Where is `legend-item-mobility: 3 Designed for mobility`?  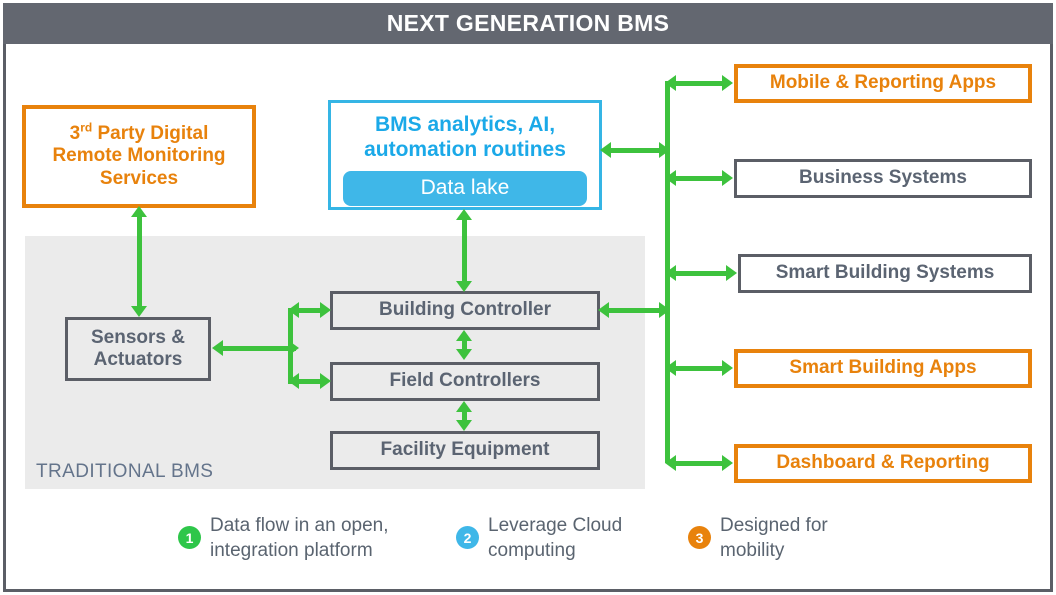 legend-item-mobility: 3 Designed for mobility is located at coordinates (758, 538).